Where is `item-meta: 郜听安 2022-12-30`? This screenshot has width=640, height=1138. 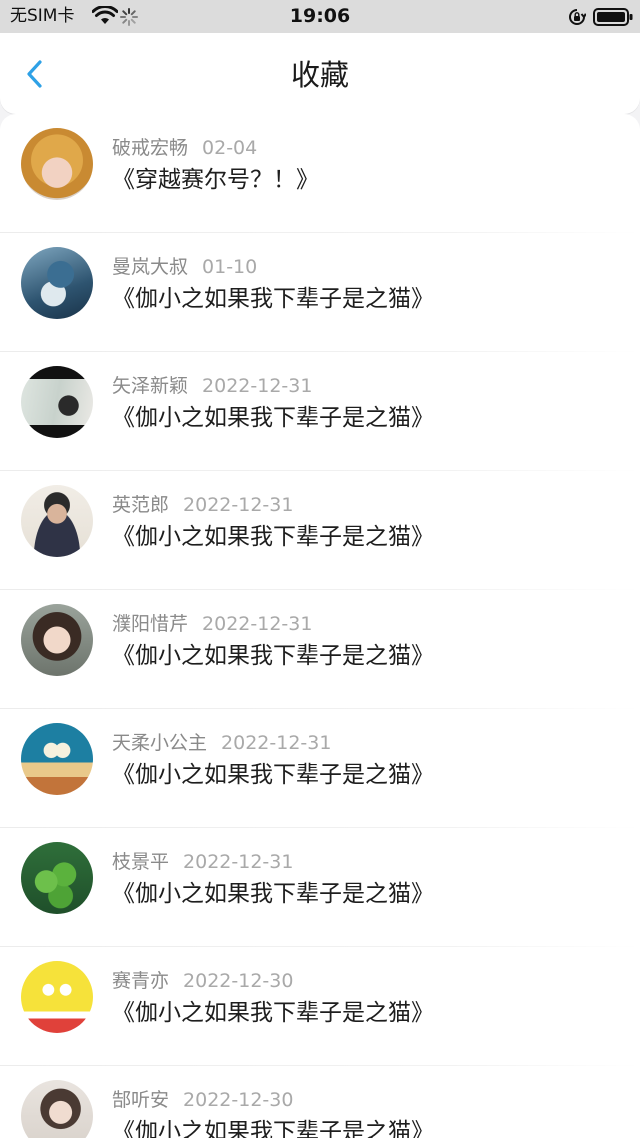
item-meta: 郜听安 2022-12-30 is located at coordinates (202, 1100).